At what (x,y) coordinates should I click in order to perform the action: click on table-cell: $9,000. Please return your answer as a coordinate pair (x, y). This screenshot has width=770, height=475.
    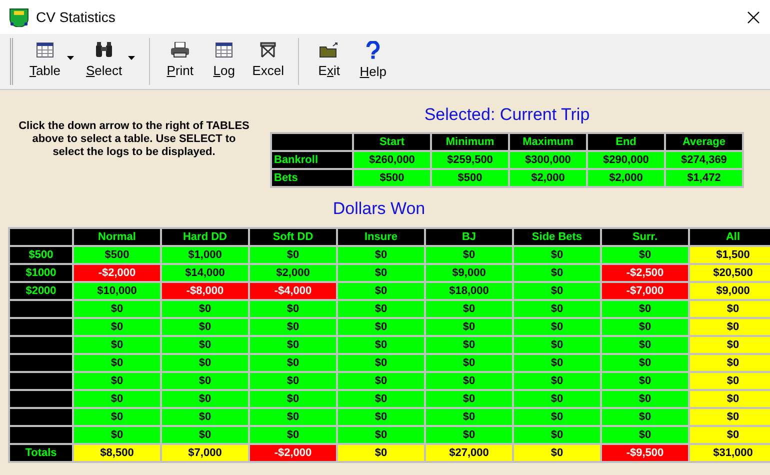
    Looking at the image, I should click on (730, 291).